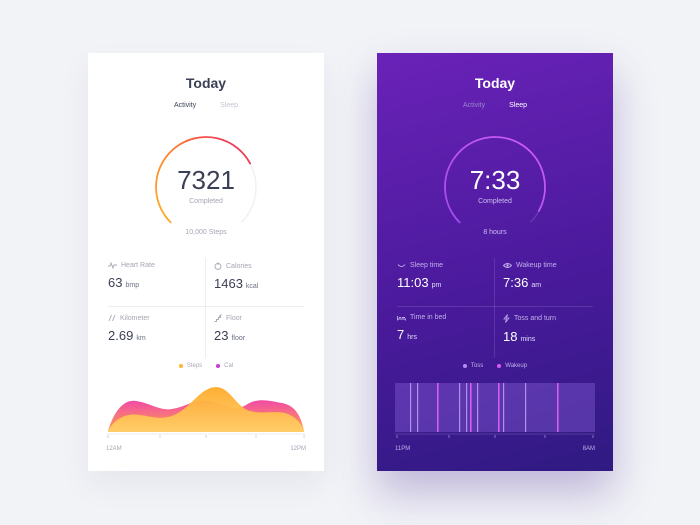  I want to click on sleep-bar-chart, so click(495, 412).